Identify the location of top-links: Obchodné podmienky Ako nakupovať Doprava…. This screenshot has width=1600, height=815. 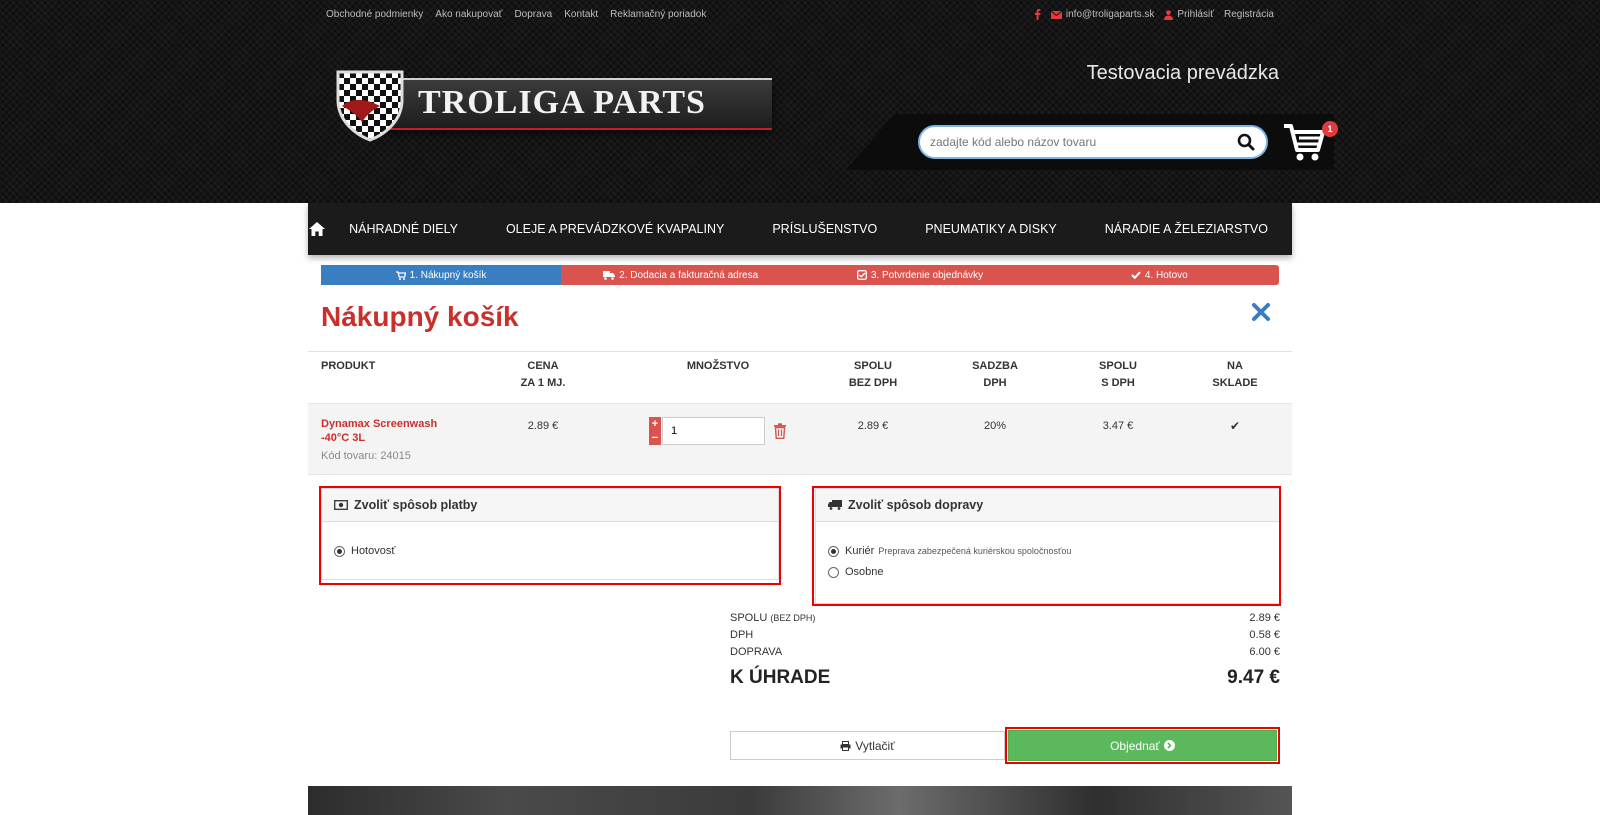
(516, 14).